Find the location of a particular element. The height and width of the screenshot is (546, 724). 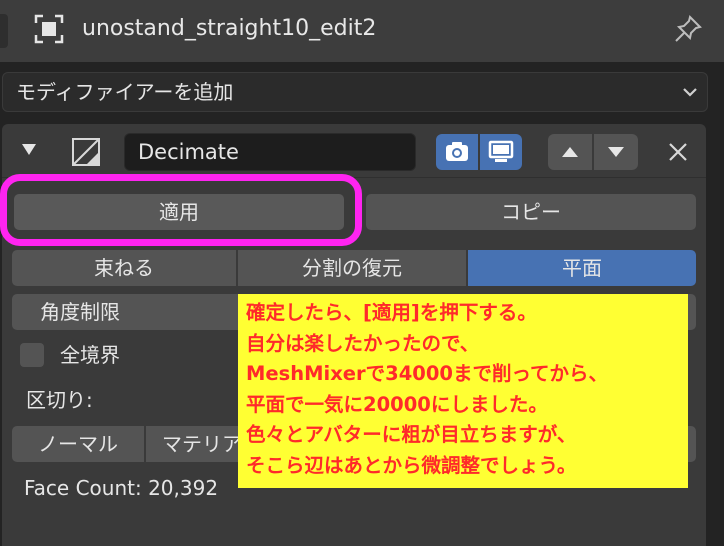

apply-highlight-annotation is located at coordinates (181, 210).